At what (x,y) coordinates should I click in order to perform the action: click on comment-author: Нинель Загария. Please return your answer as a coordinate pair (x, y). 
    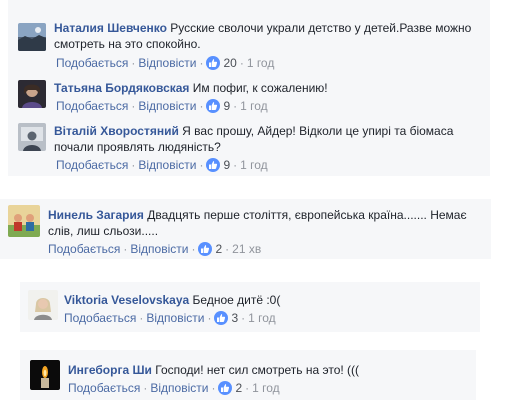
    Looking at the image, I should click on (96, 215).